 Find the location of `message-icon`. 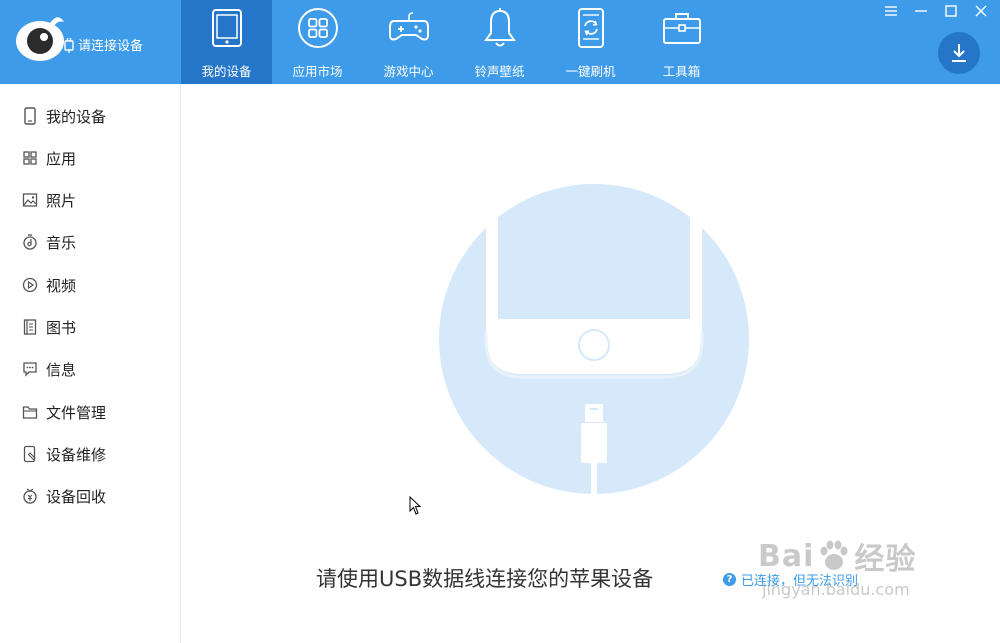

message-icon is located at coordinates (30, 369).